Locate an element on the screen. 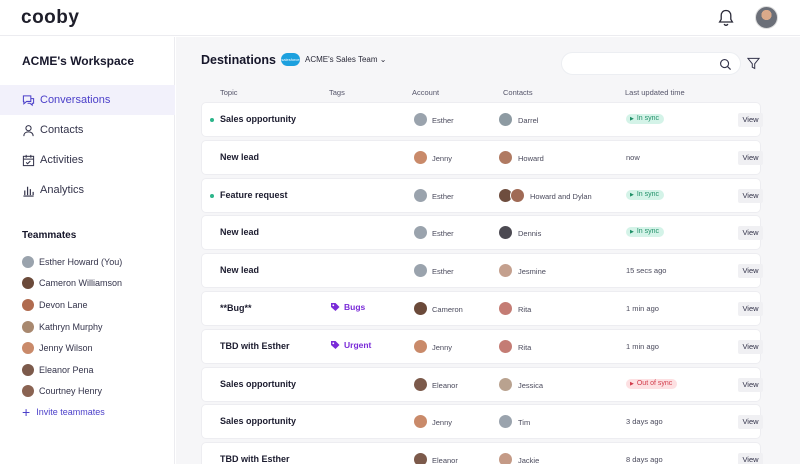 The width and height of the screenshot is (800, 464). page-title: Destinations is located at coordinates (239, 60).